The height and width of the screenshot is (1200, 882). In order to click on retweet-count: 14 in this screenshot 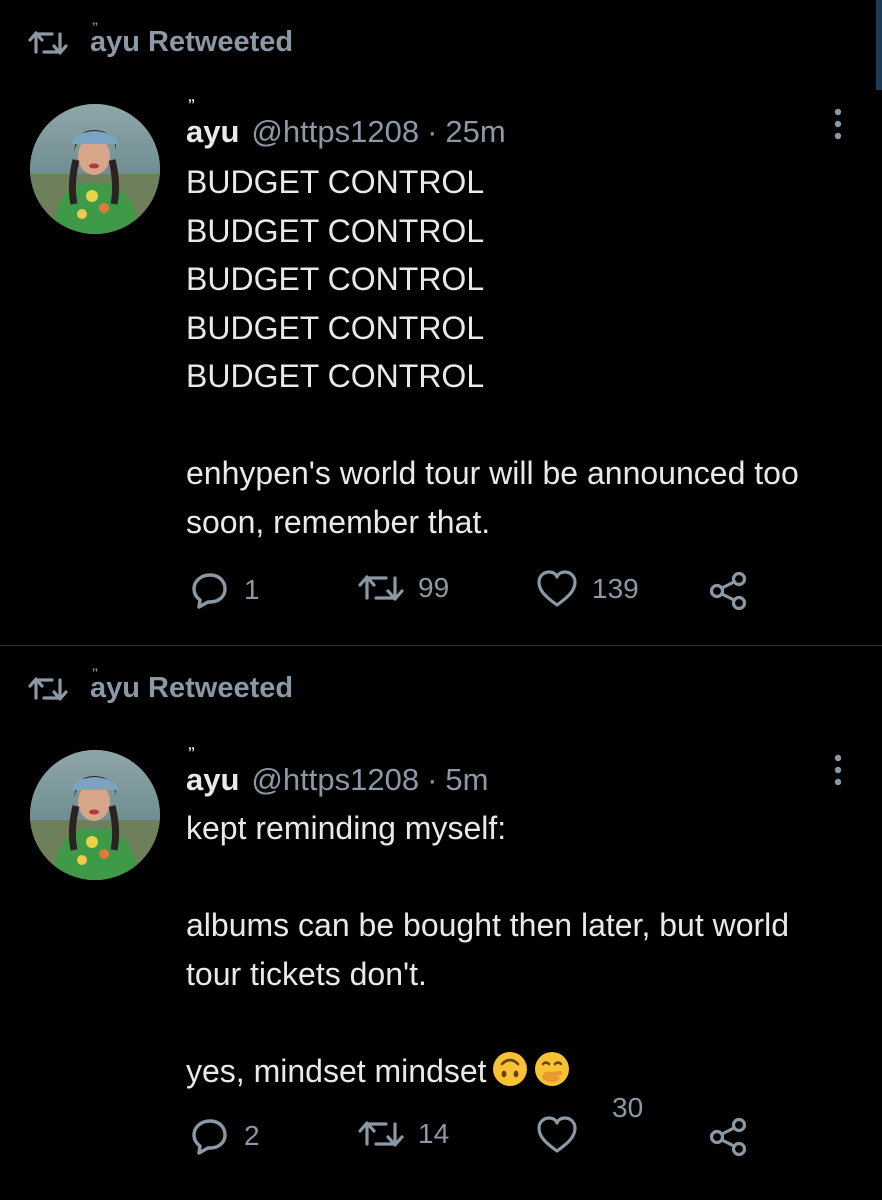, I will do `click(434, 1133)`.